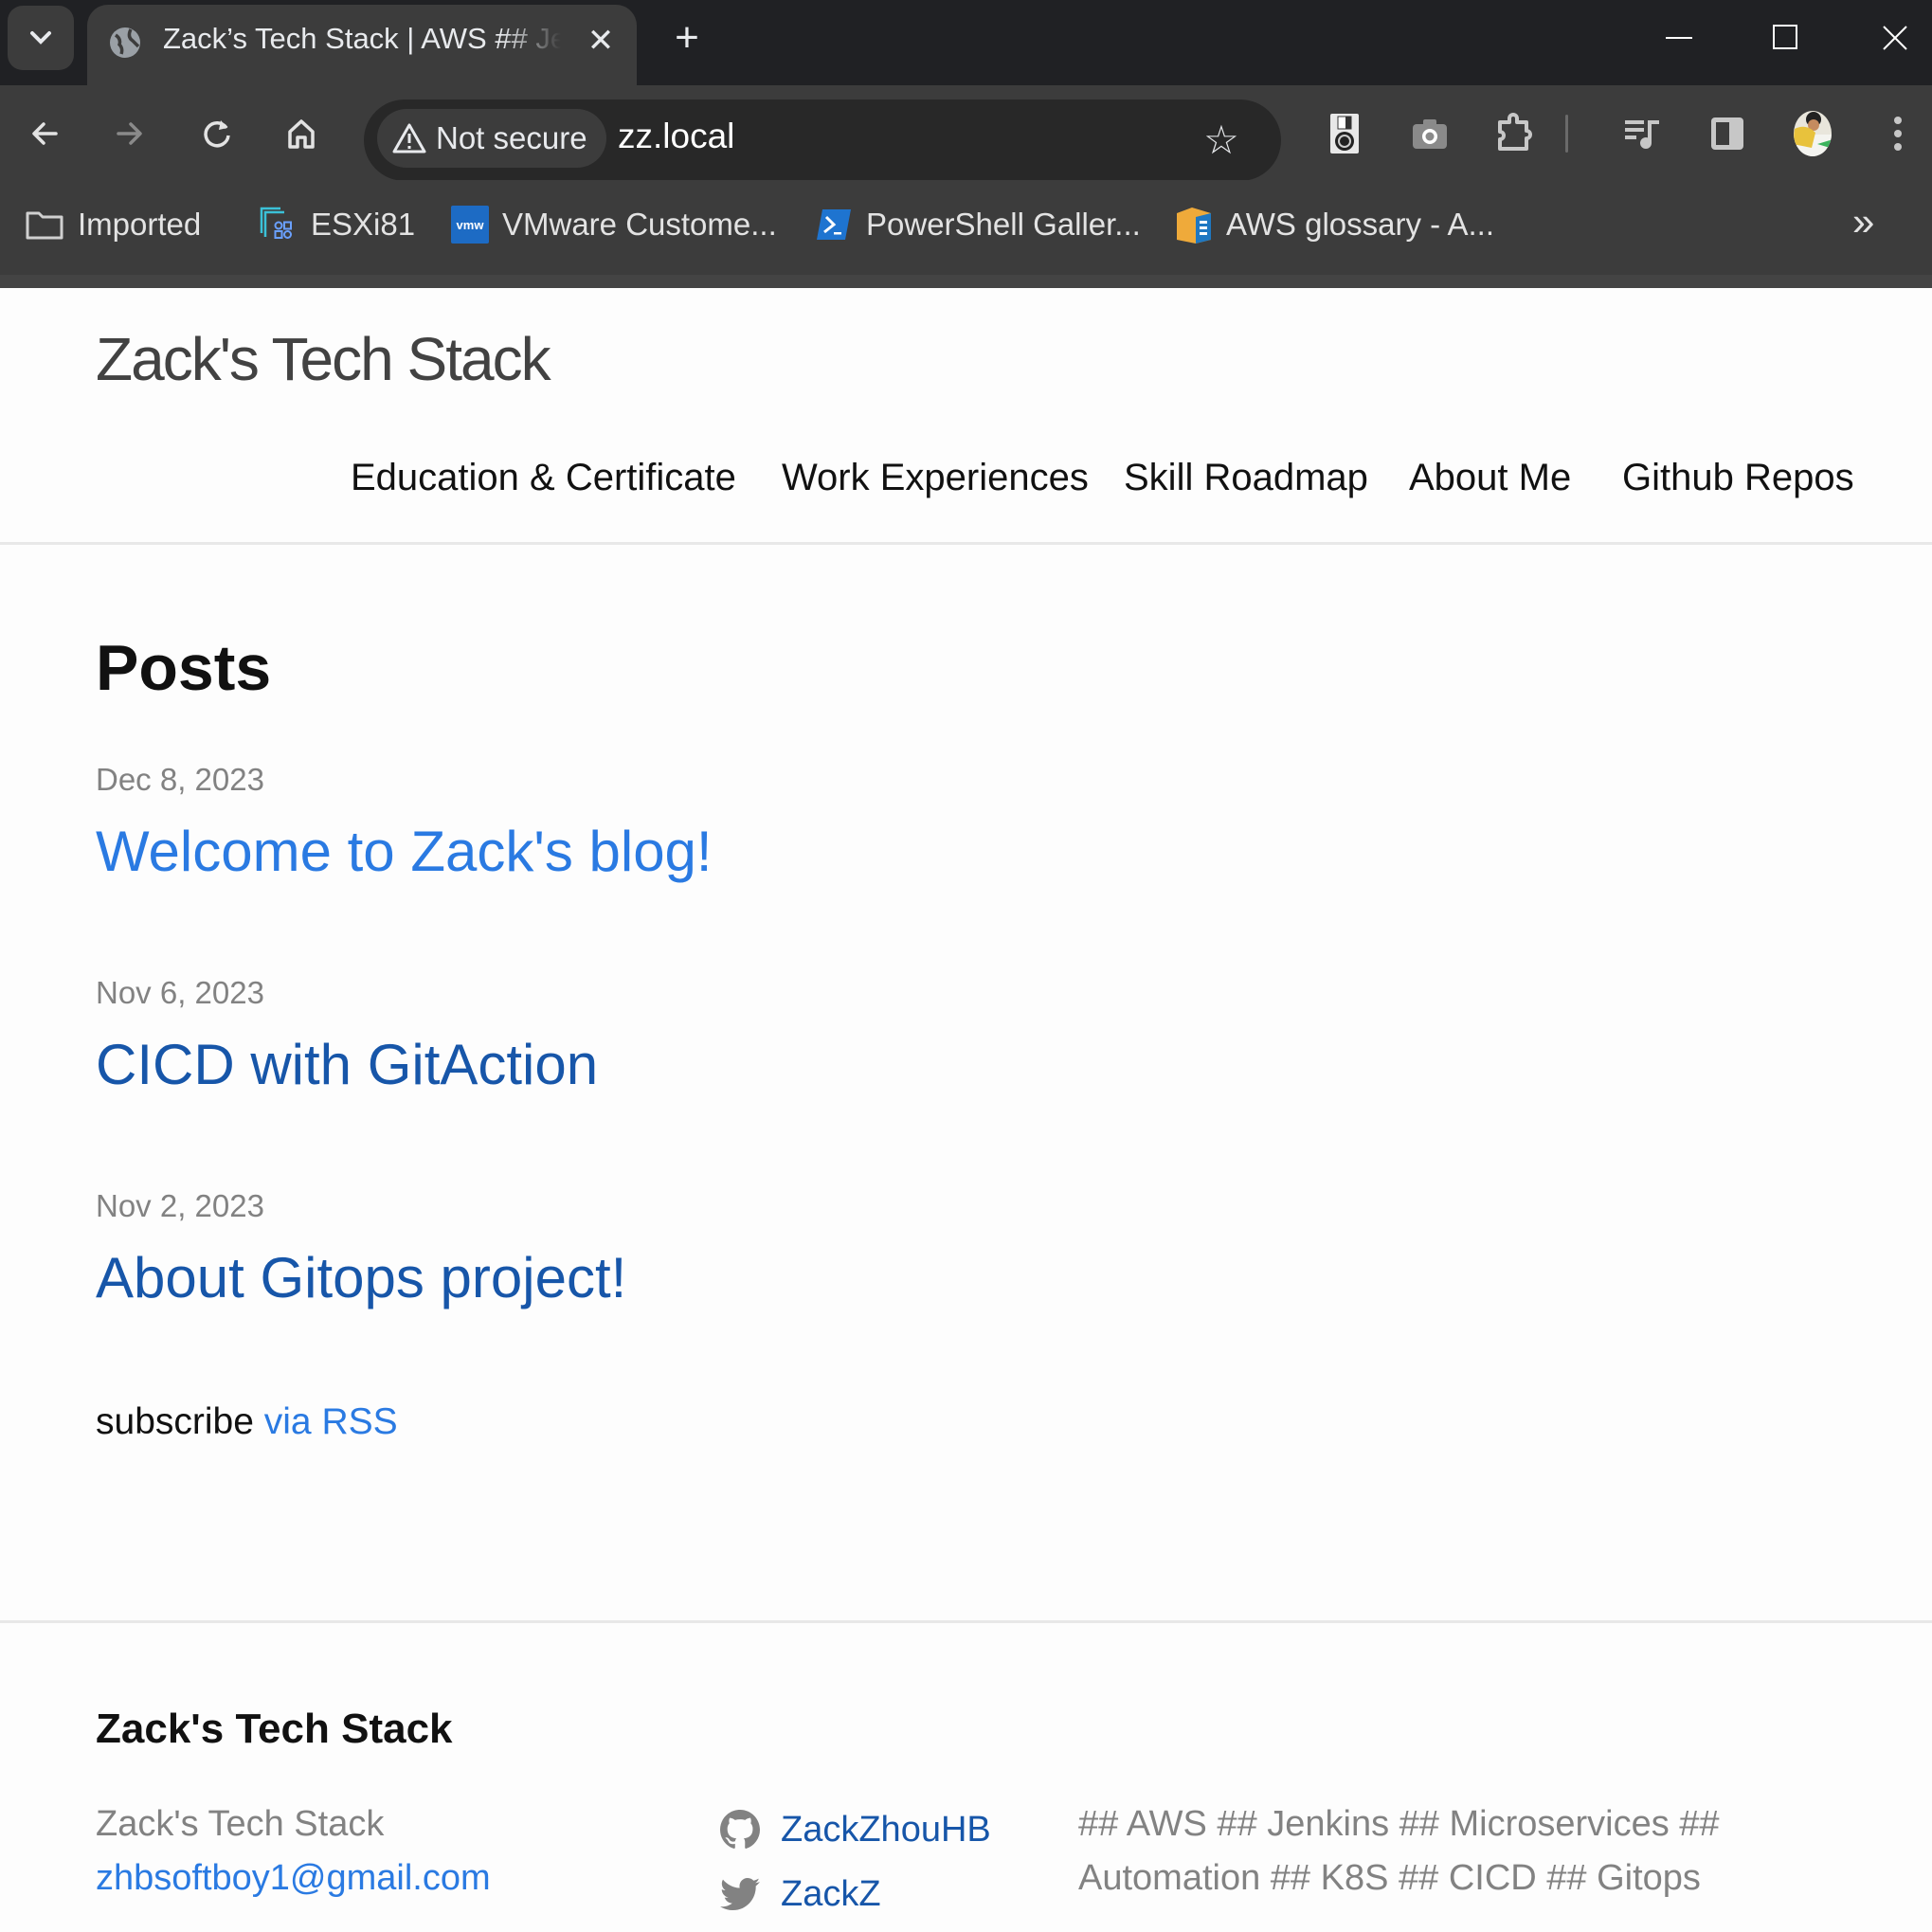 Image resolution: width=1932 pixels, height=1932 pixels. I want to click on post-date: Nov 6, 2023, so click(180, 992).